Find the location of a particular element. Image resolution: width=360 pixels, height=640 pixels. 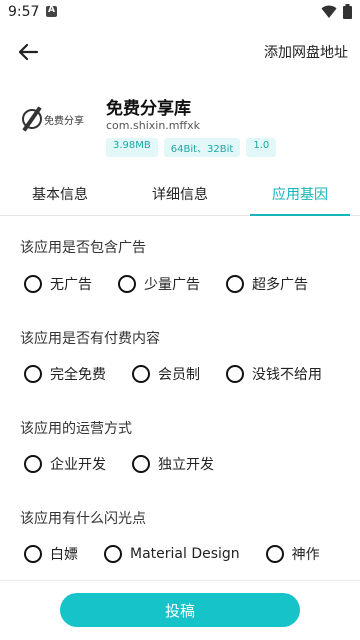

status-bar: 9:57 is located at coordinates (180, 12).